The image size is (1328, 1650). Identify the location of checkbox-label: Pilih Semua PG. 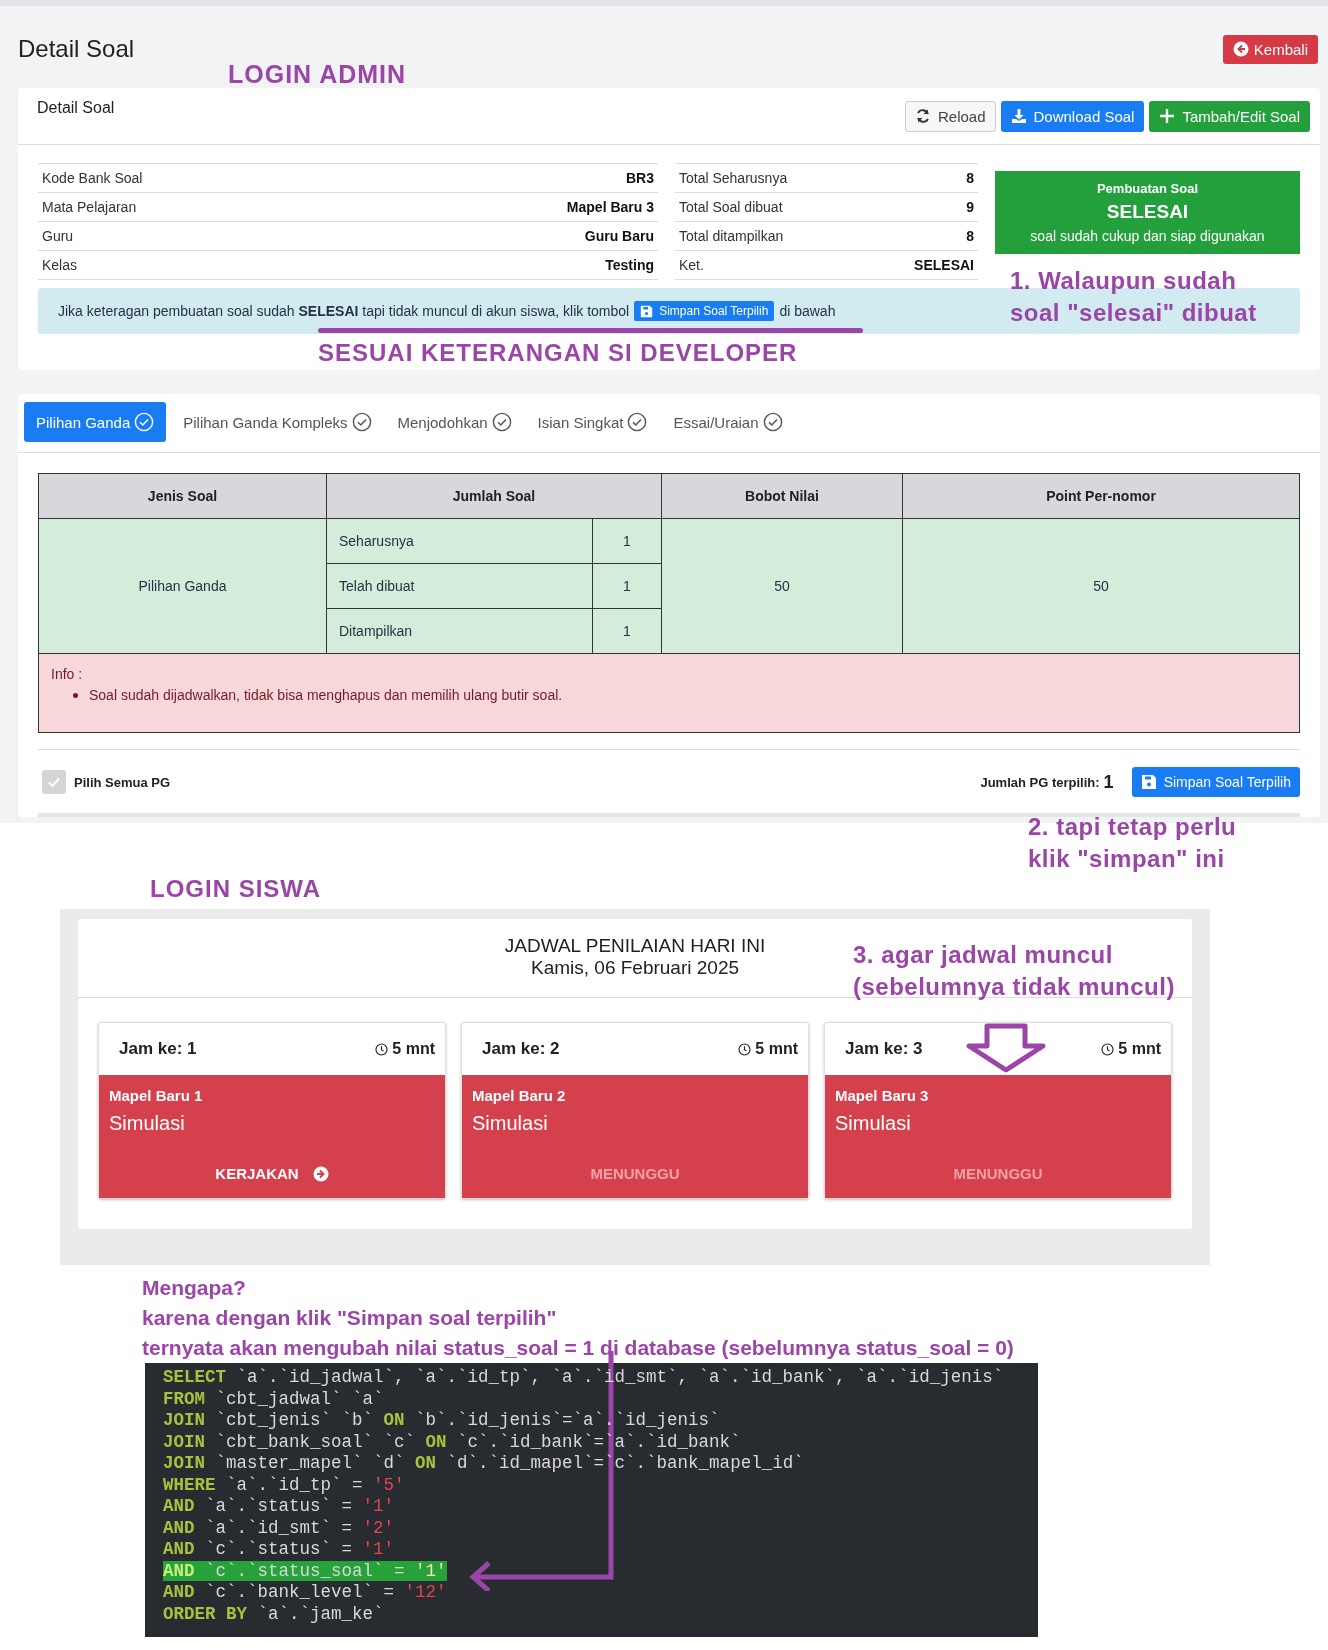
(122, 782).